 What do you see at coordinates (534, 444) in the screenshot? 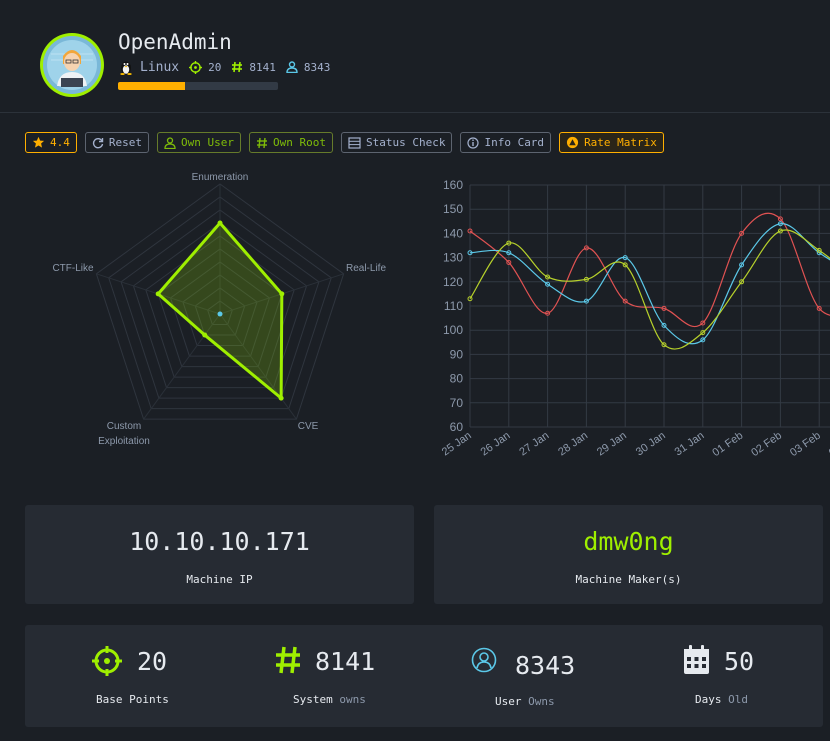
I see `x-tick-label: 27 Jan` at bounding box center [534, 444].